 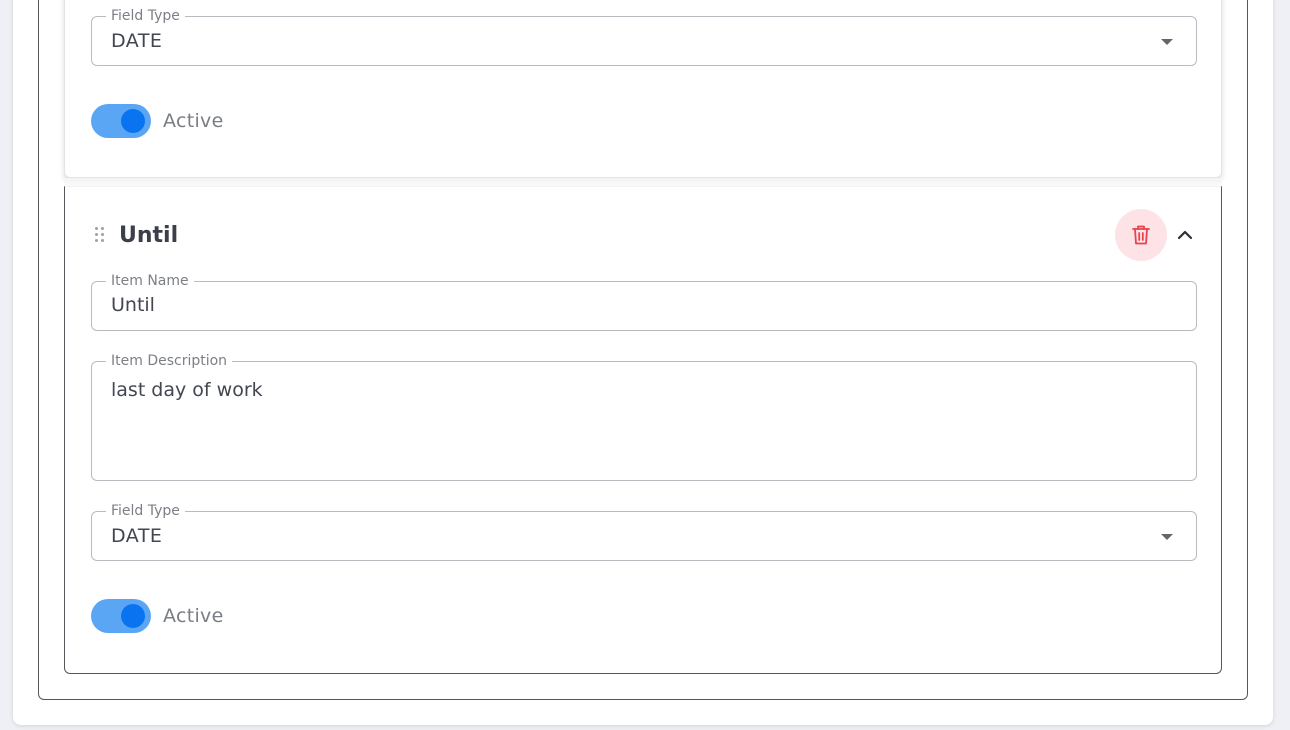 What do you see at coordinates (187, 390) in the screenshot?
I see `item-description-value: last day of work` at bounding box center [187, 390].